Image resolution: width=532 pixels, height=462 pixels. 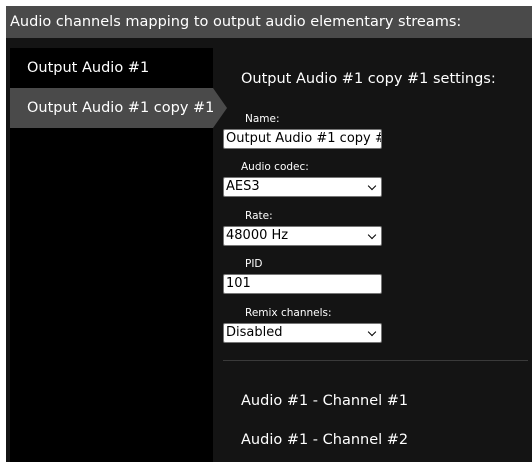 I want to click on settings-title: Output Audio #1 copy #1 settings:, so click(x=368, y=79).